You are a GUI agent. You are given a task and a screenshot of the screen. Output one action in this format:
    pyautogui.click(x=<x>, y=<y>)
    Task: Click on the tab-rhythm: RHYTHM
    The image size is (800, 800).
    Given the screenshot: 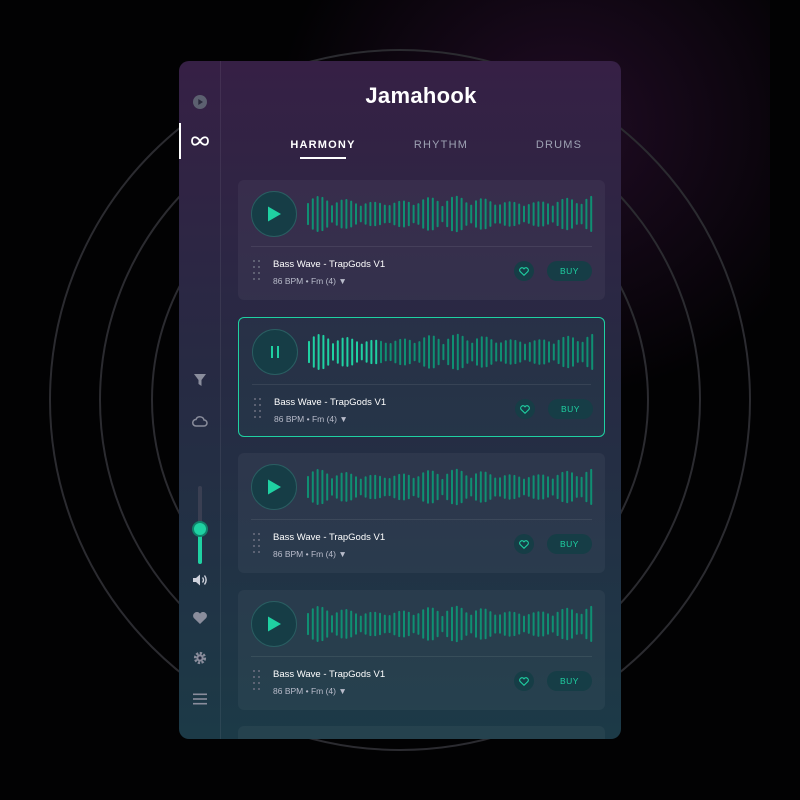 What is the action you would take?
    pyautogui.click(x=441, y=145)
    